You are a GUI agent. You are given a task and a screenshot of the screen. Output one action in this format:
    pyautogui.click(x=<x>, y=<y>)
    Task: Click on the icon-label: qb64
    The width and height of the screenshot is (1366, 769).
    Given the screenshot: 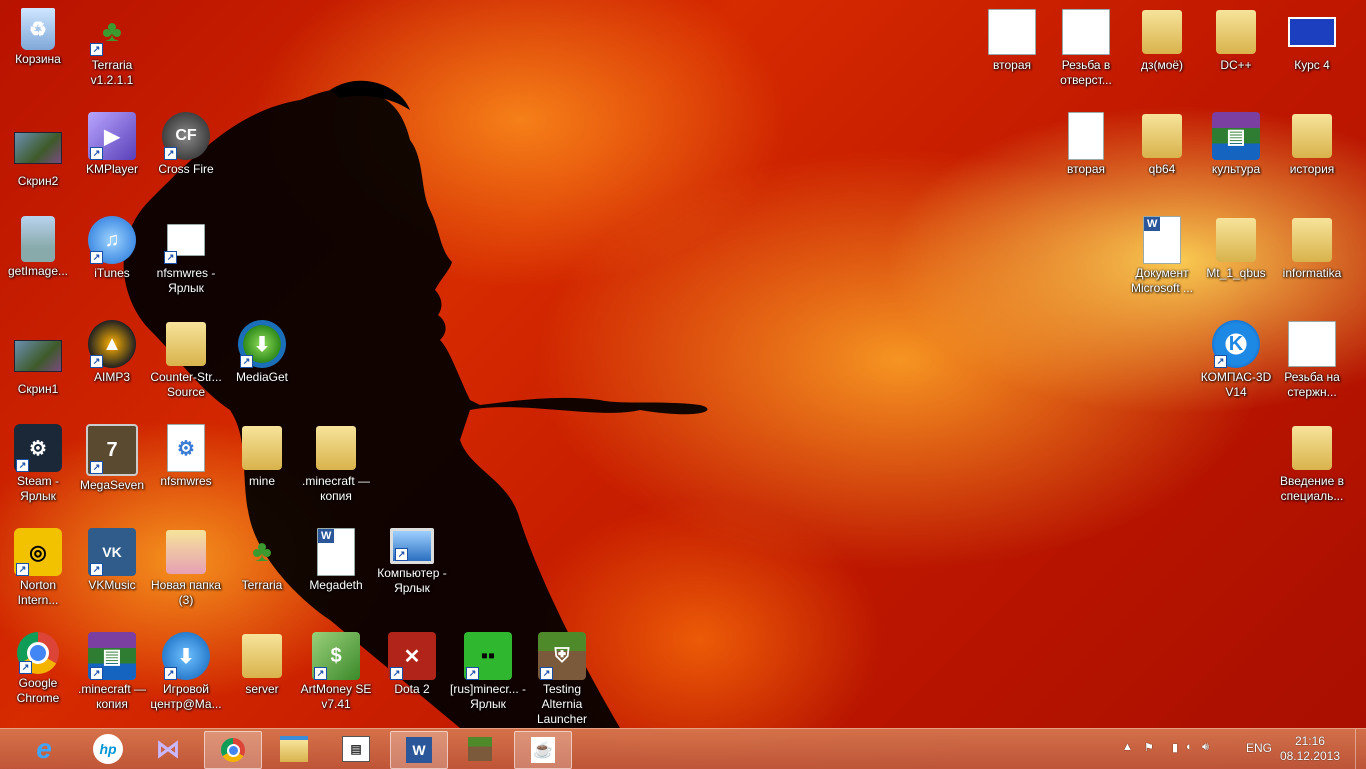 What is the action you would take?
    pyautogui.click(x=1162, y=169)
    